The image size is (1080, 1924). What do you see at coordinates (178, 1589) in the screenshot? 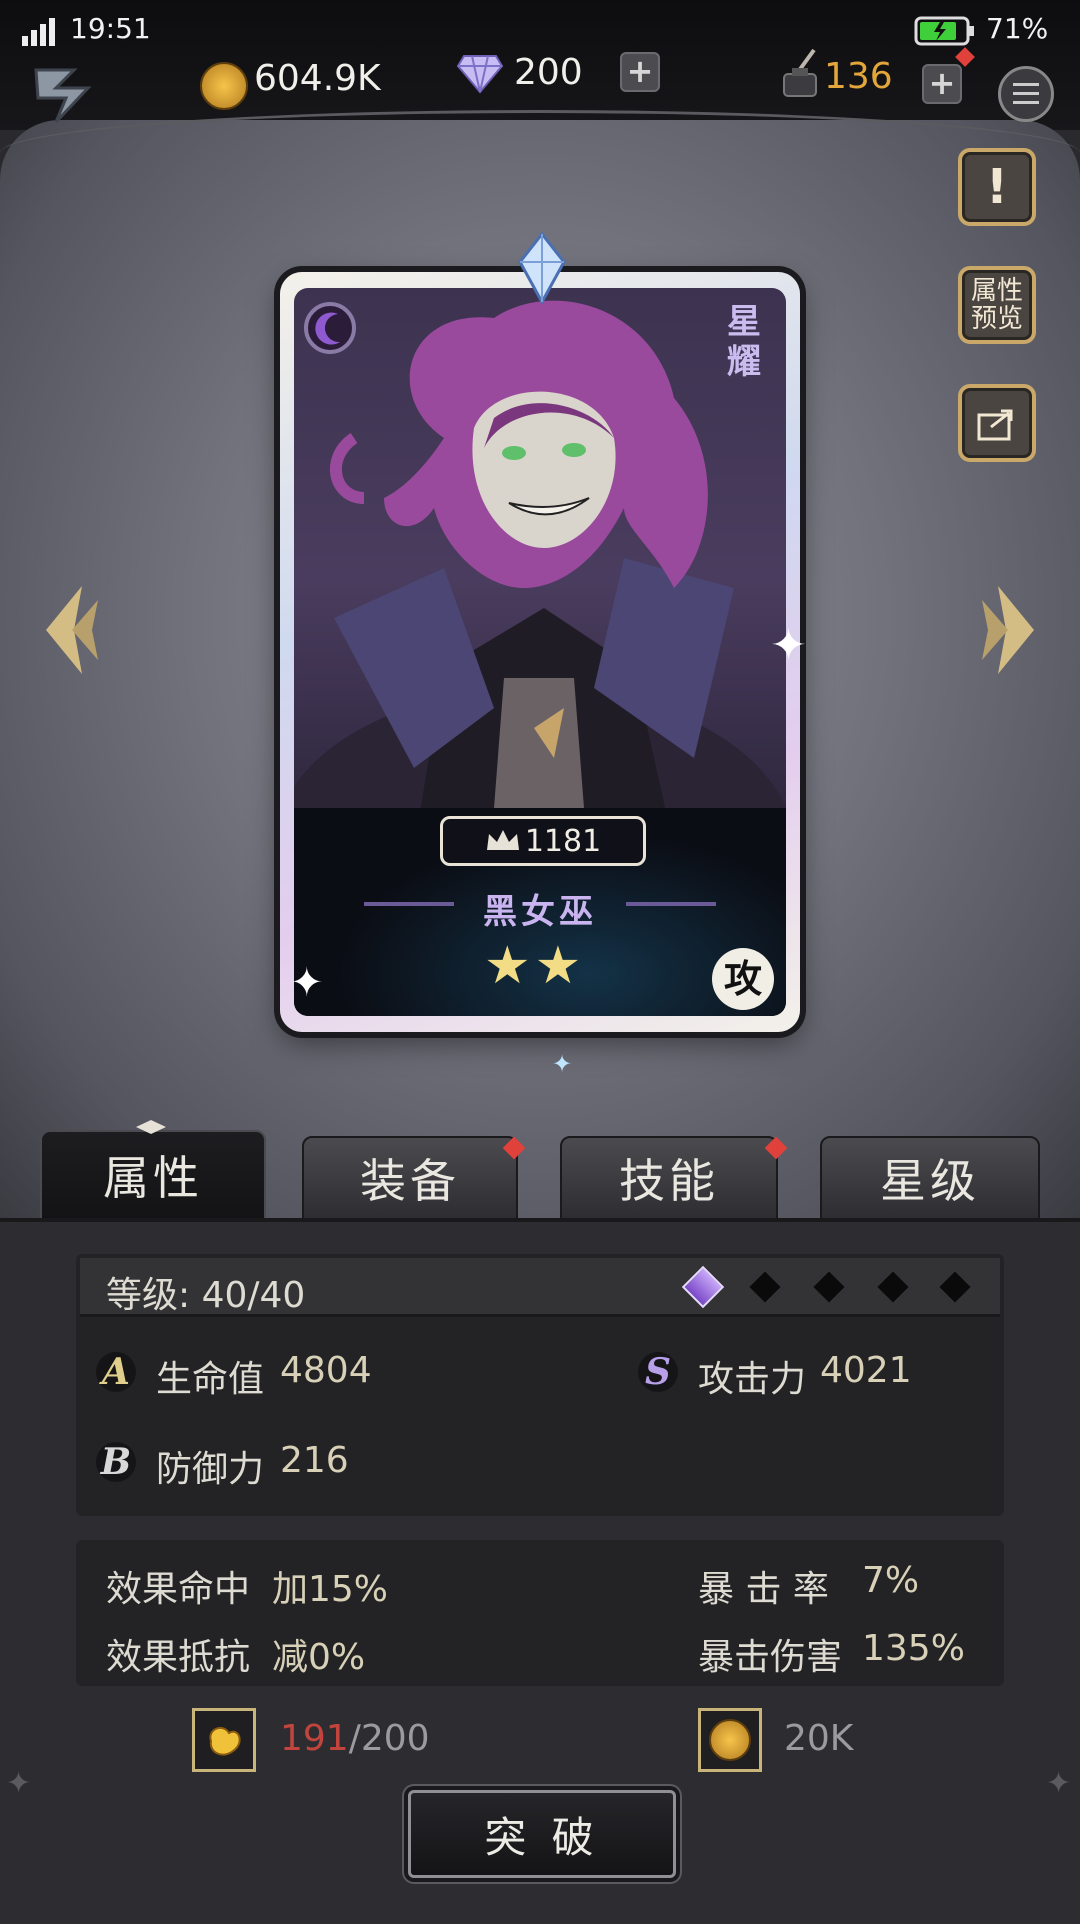
I see `effect-hit-label: 效果命中` at bounding box center [178, 1589].